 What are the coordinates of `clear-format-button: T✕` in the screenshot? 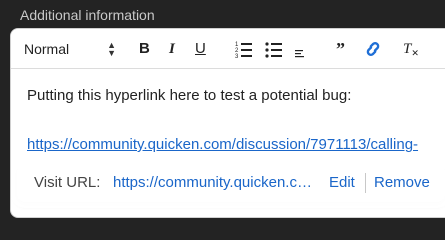 It's located at (413, 49).